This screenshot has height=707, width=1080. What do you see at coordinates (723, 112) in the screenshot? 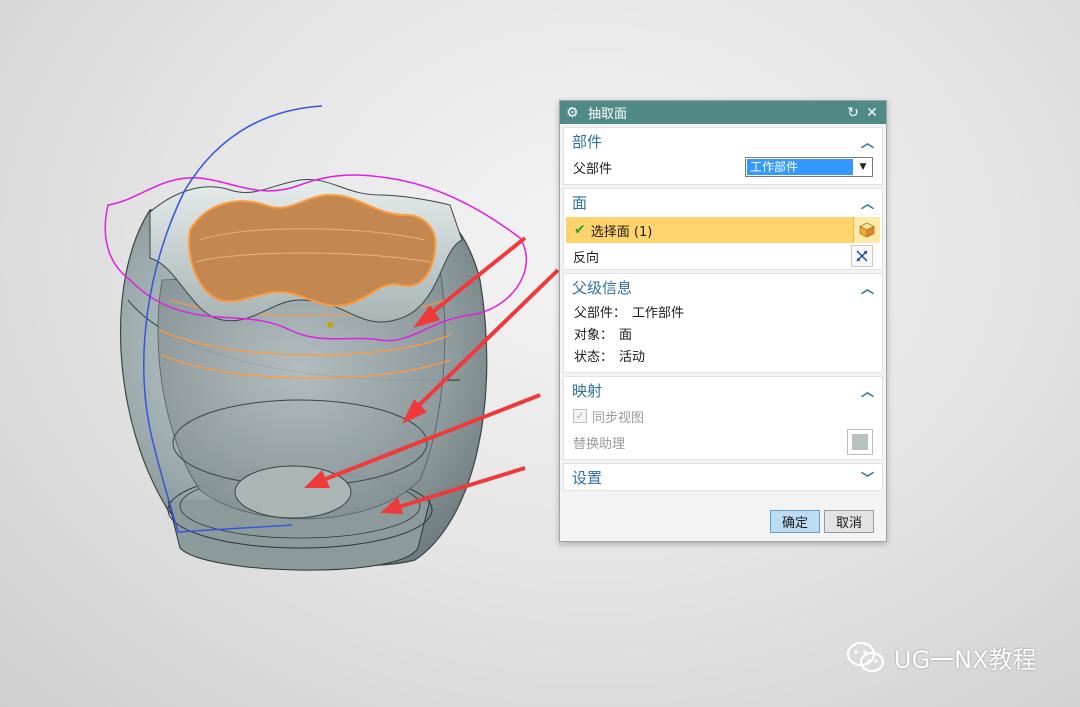
I see `dialog-titlebar: ⚙ 抽取面 ↻ ✕` at bounding box center [723, 112].